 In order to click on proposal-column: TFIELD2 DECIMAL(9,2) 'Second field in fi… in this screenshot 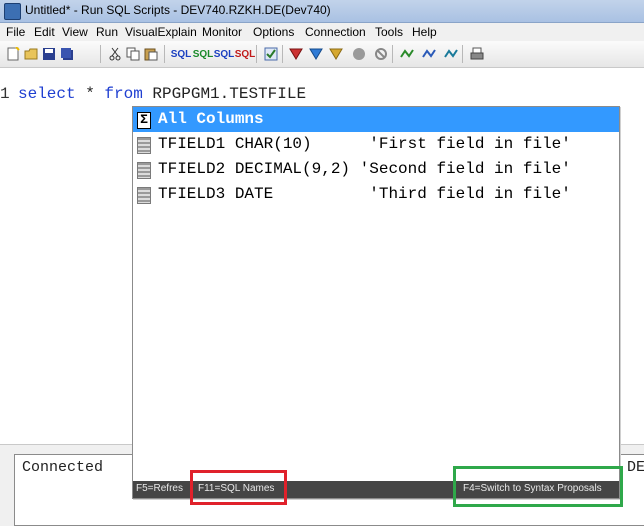, I will do `click(376, 169)`.